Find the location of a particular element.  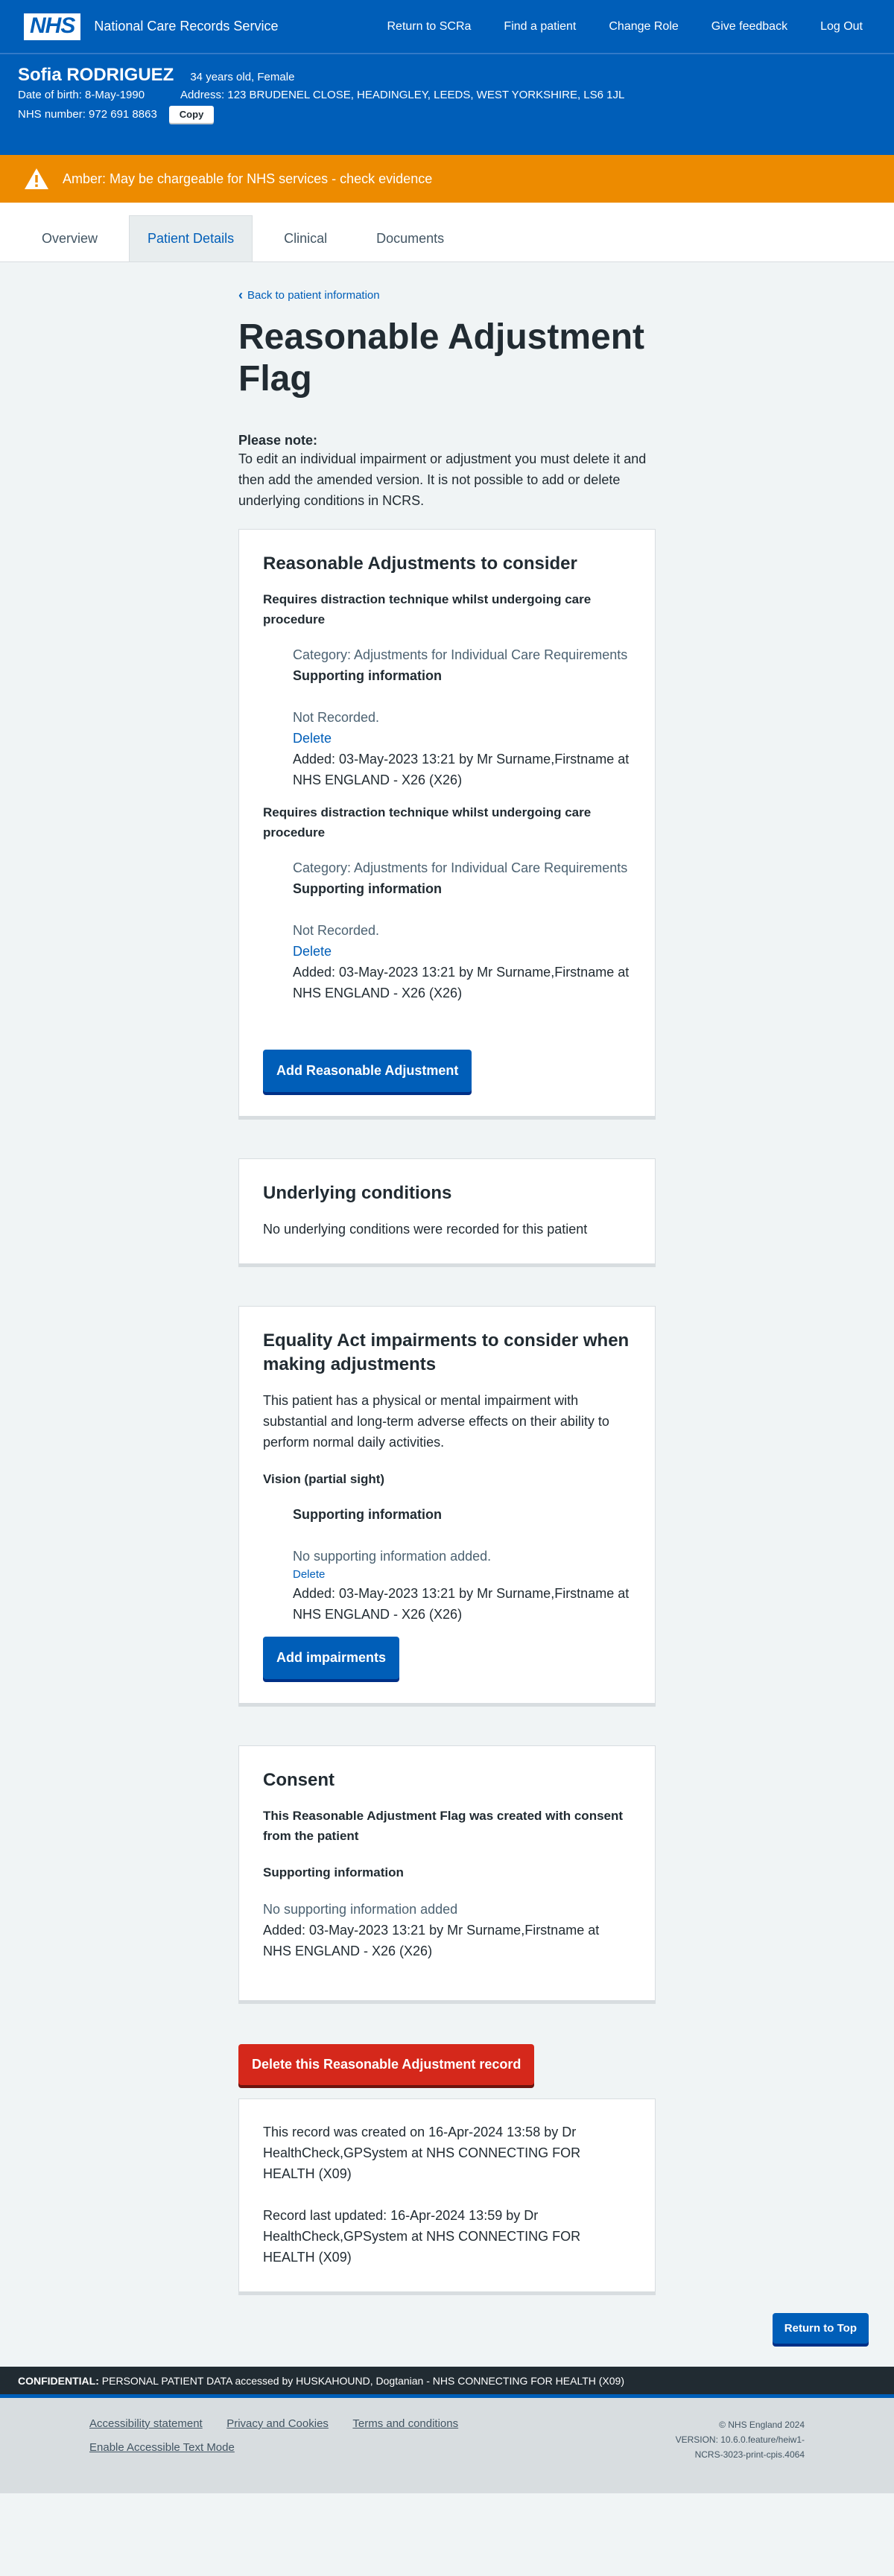

consent-heading: Consent is located at coordinates (299, 1780).